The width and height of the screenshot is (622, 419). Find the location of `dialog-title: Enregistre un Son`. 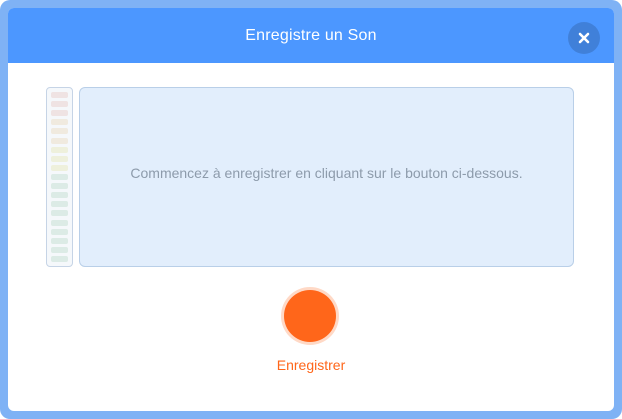

dialog-title: Enregistre un Son is located at coordinates (311, 35).